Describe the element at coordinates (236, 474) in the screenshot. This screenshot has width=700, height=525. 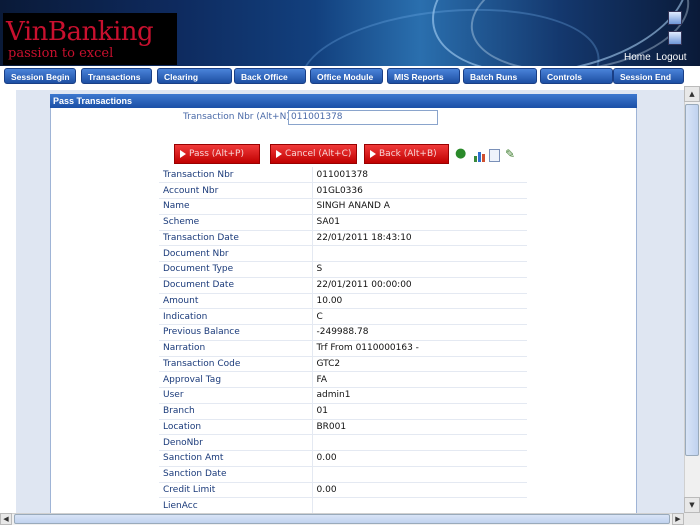
I see `detail-label: Sanction Date` at that location.